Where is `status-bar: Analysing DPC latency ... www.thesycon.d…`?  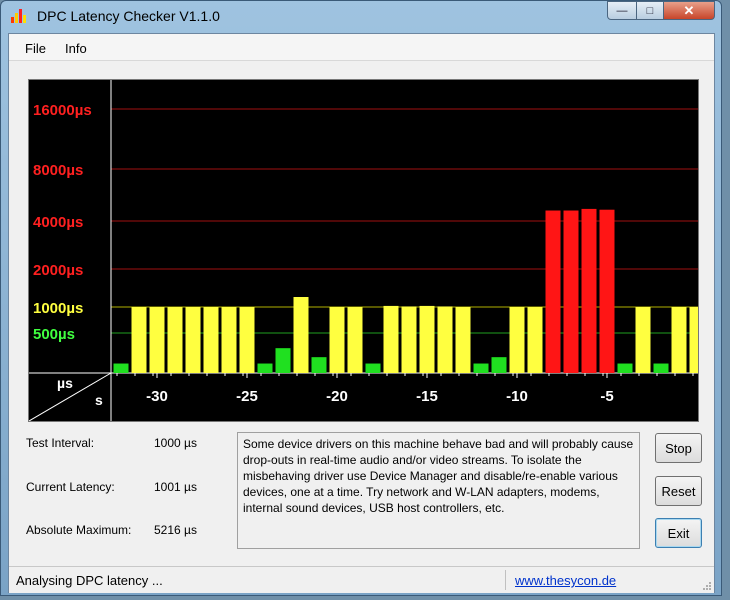 status-bar: Analysing DPC latency ... www.thesycon.d… is located at coordinates (361, 579).